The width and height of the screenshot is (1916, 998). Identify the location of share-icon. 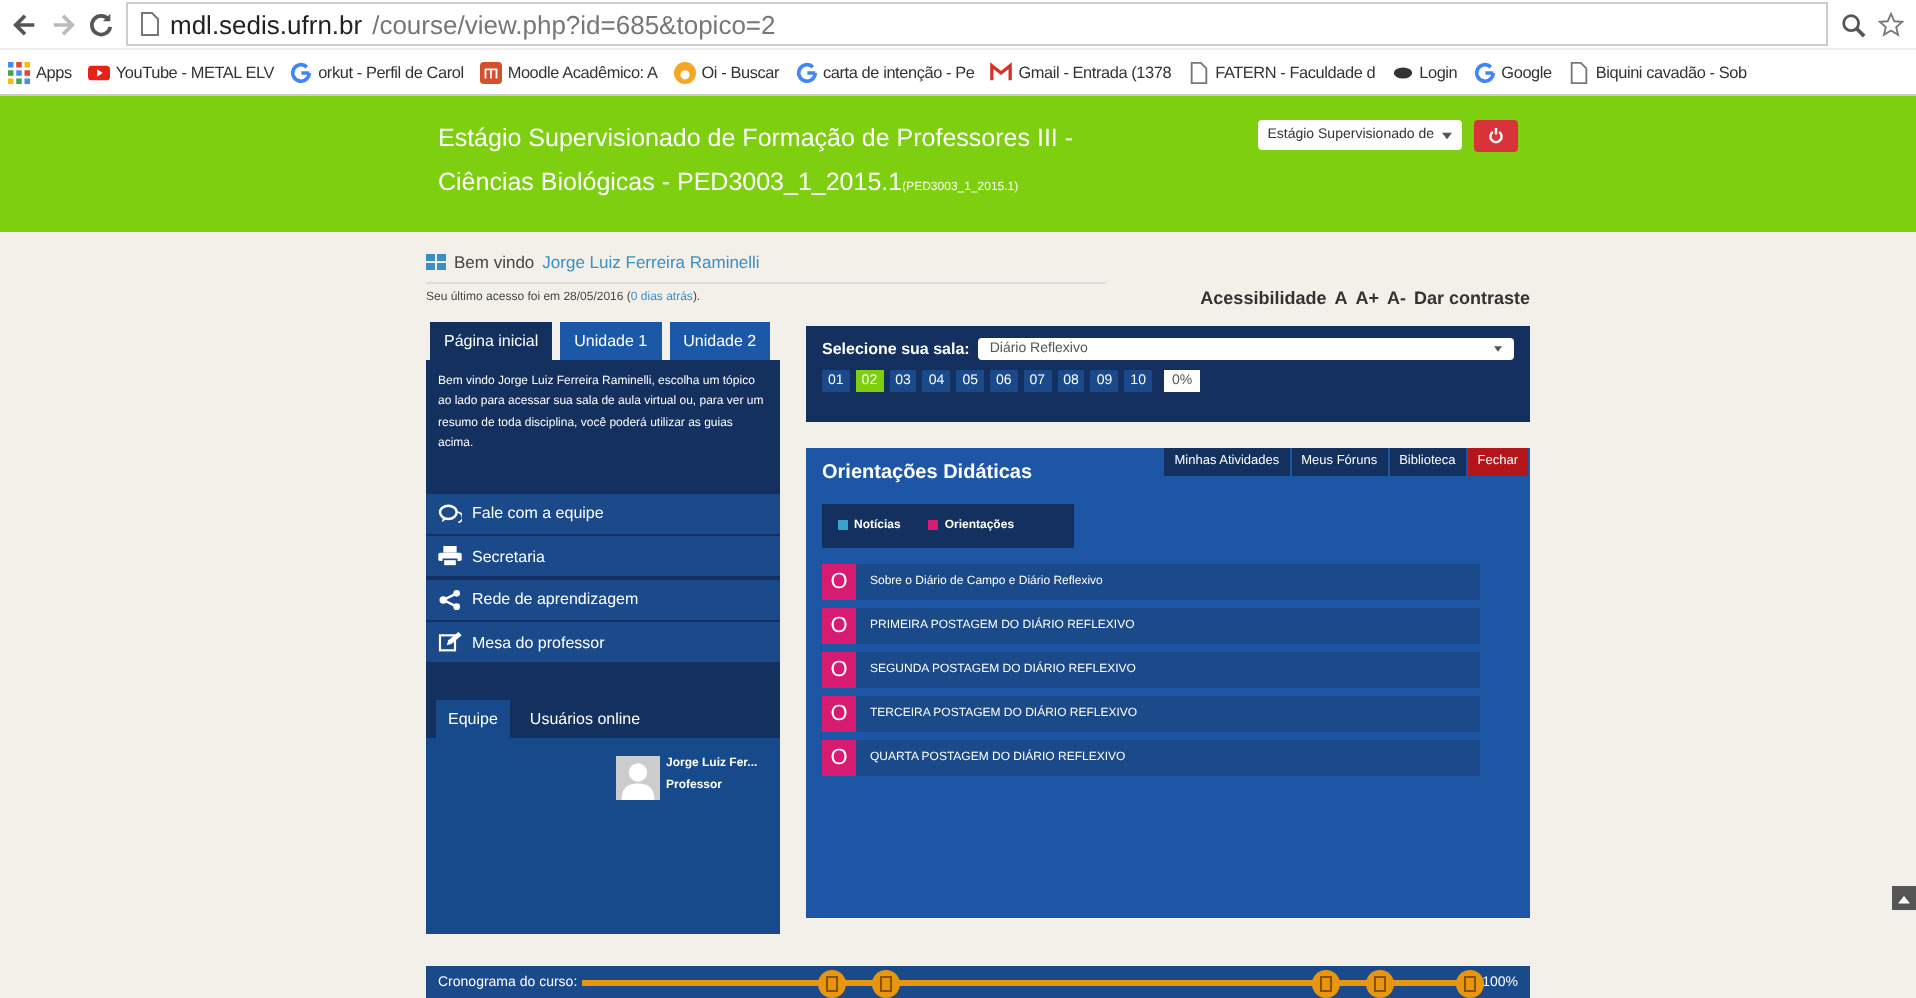
(450, 599).